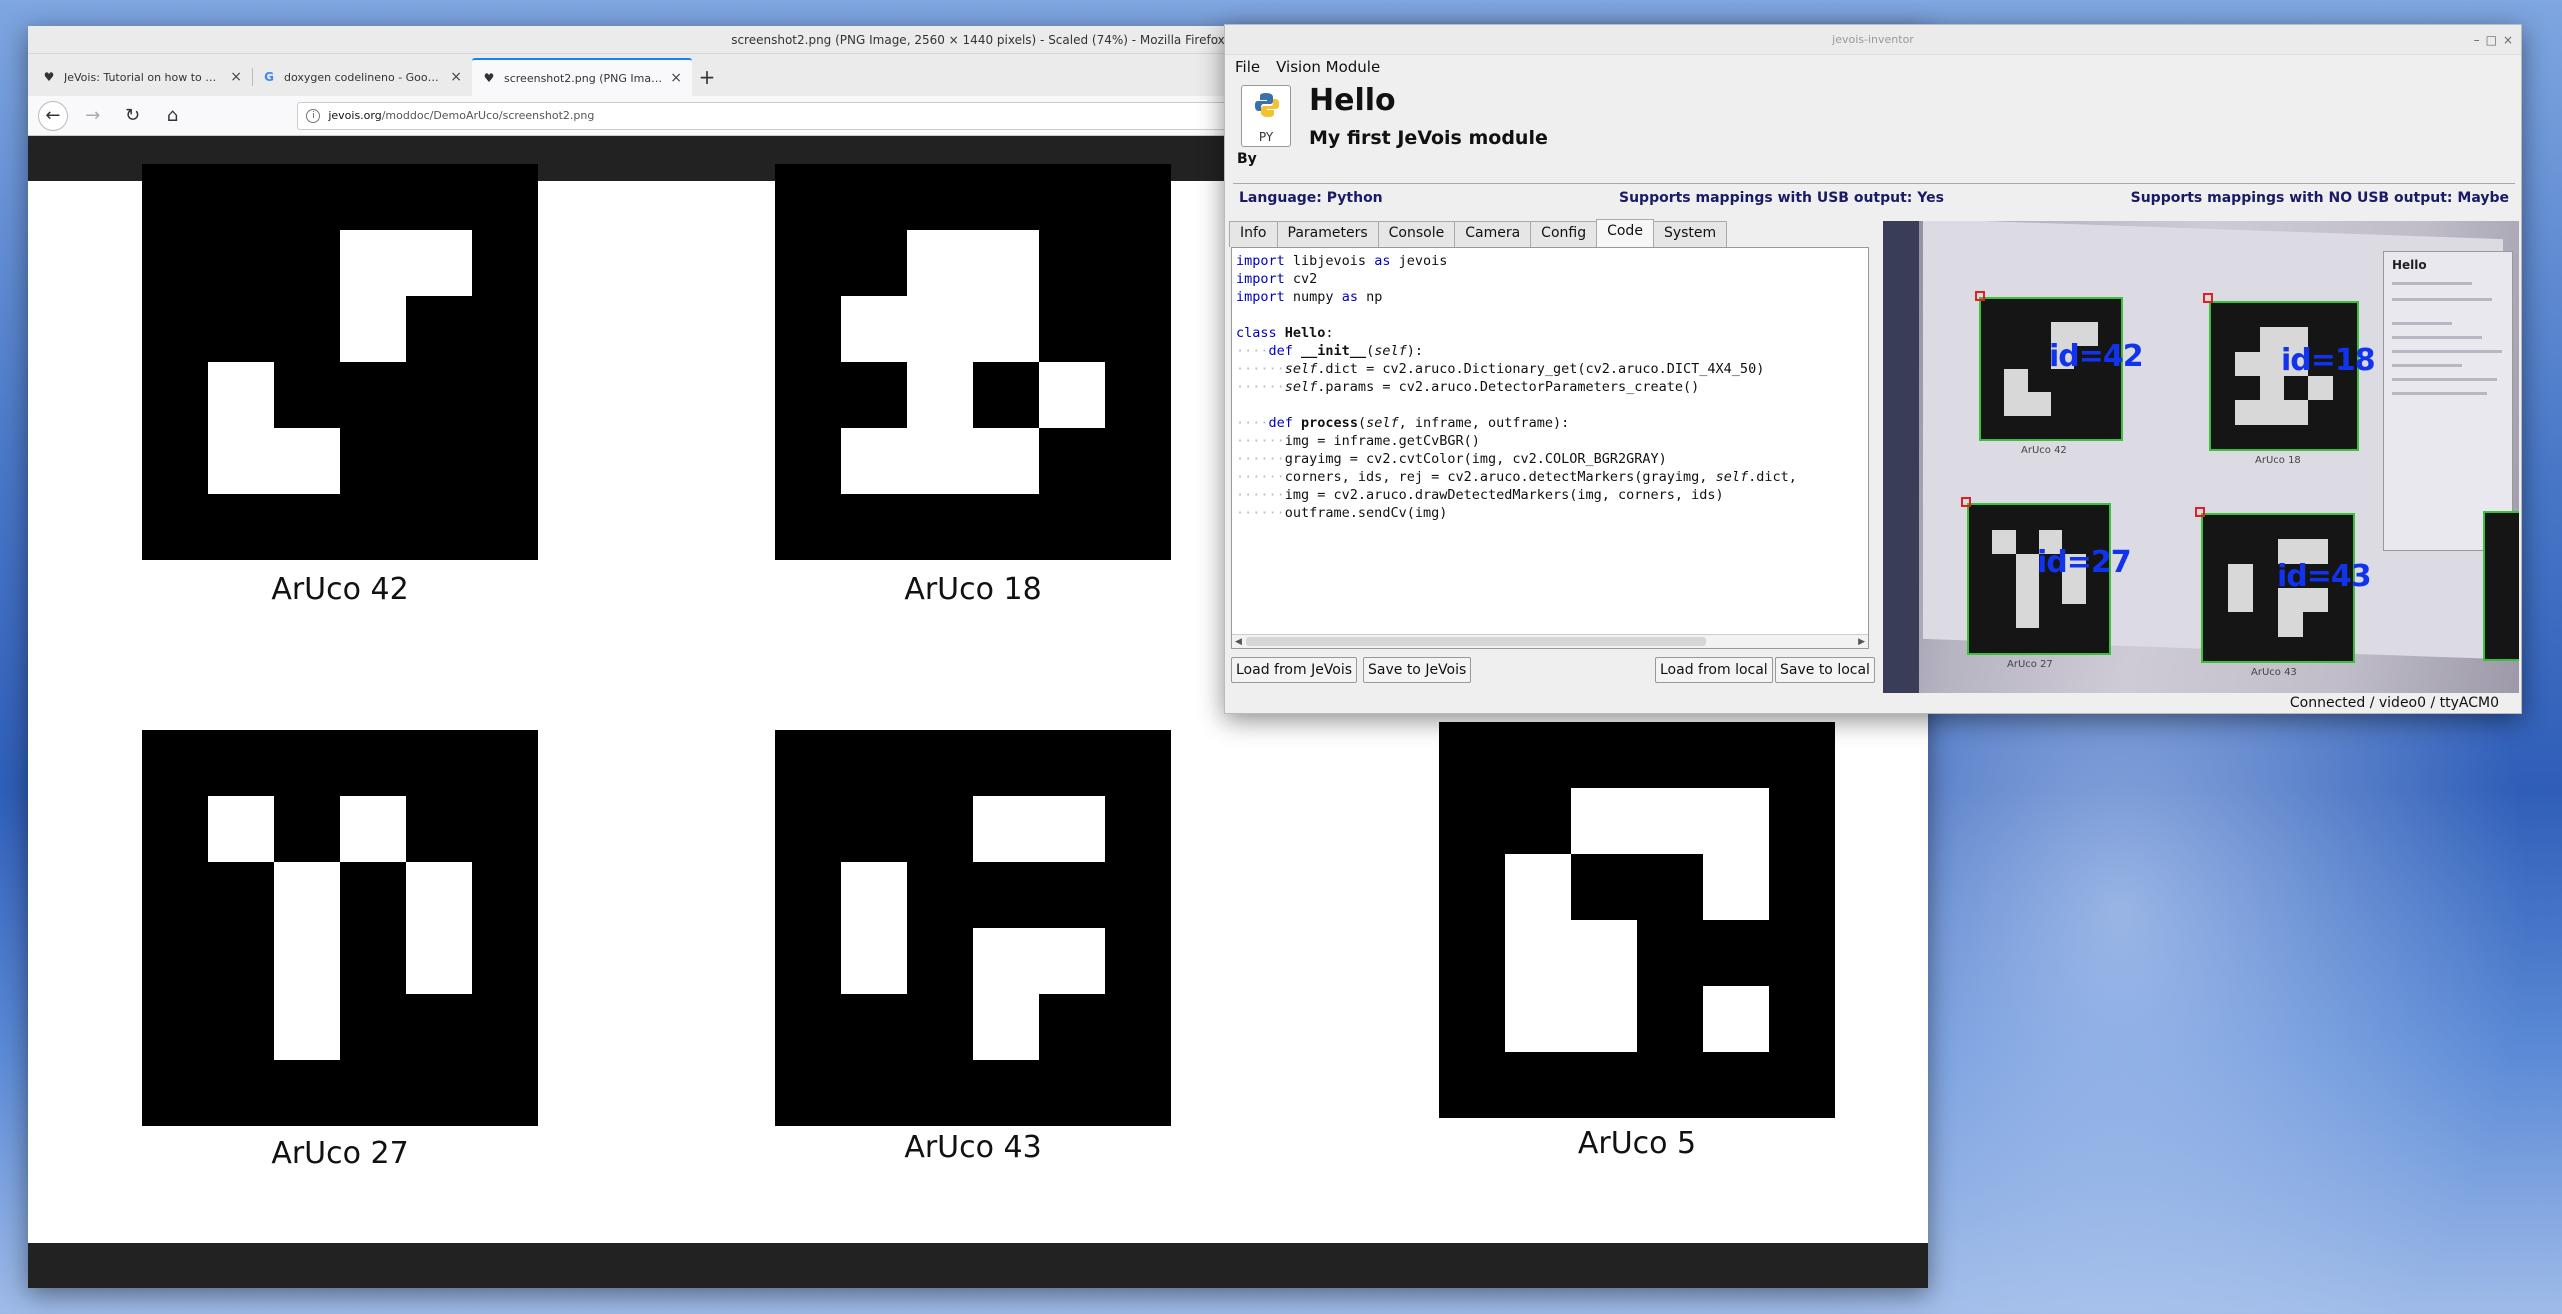 The image size is (2562, 1314). Describe the element at coordinates (313, 115) in the screenshot. I see `info-icon: i` at that location.